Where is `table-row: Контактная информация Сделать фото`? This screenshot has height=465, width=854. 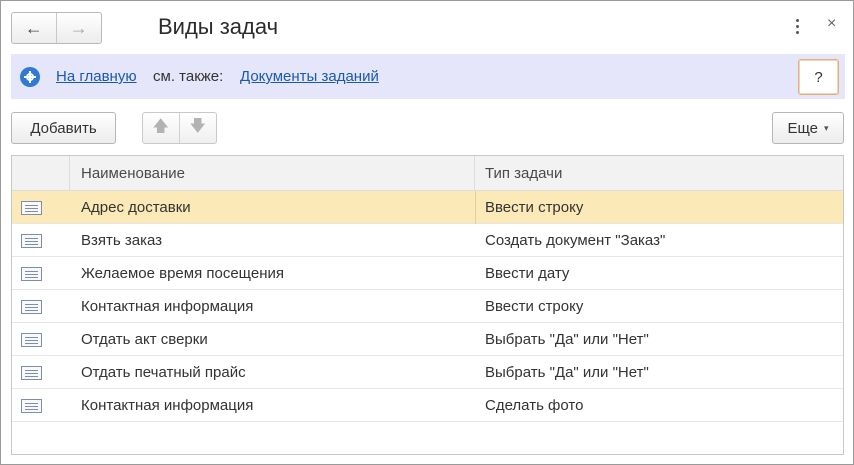 table-row: Контактная информация Сделать фото is located at coordinates (427, 405).